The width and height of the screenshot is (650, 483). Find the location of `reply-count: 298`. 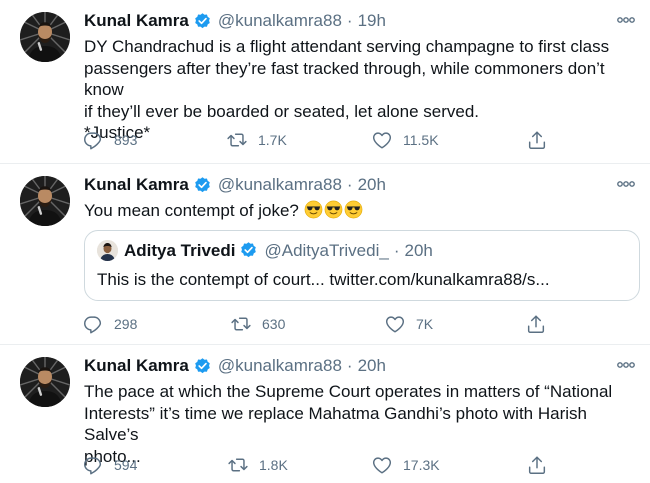

reply-count: 298 is located at coordinates (126, 324).